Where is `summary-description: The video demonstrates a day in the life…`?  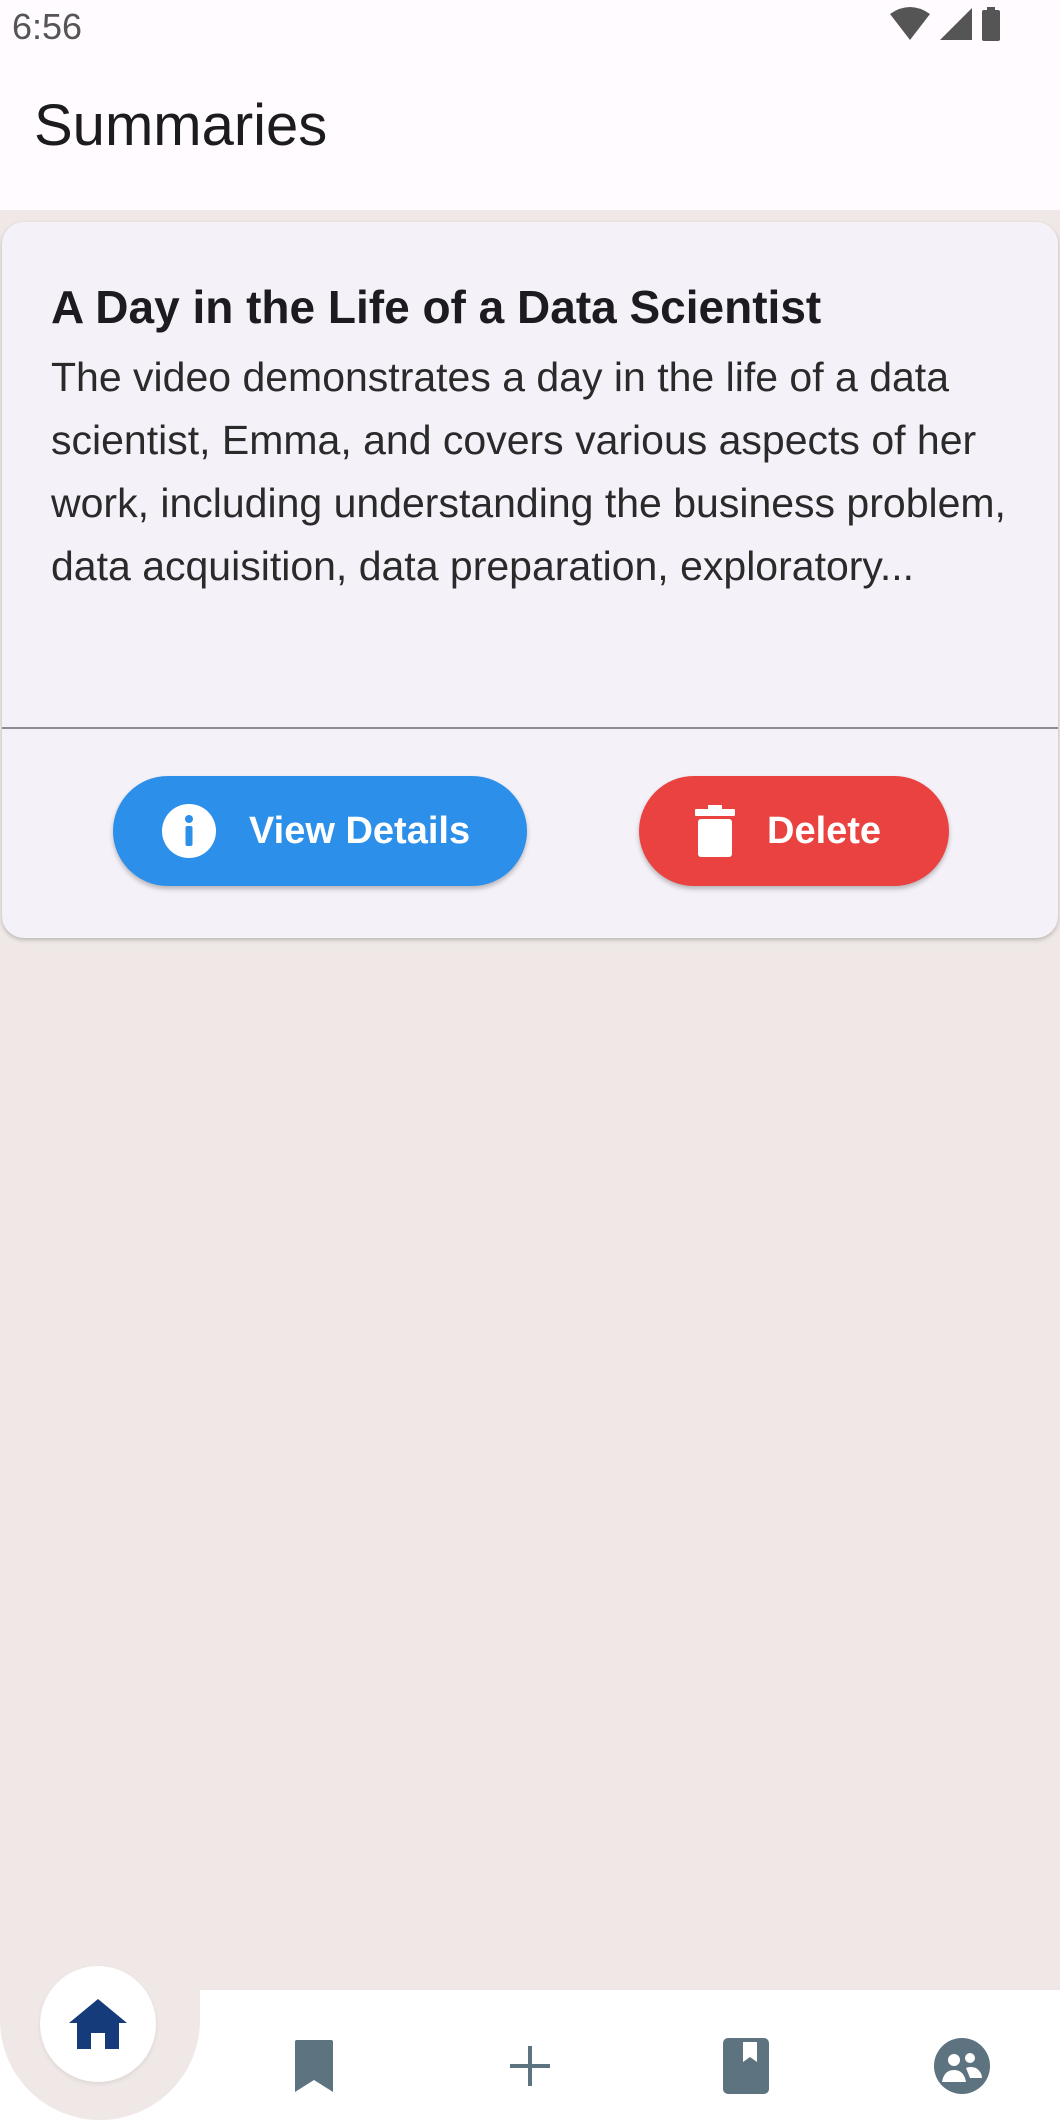
summary-description: The video demonstrates a day in the life… is located at coordinates (528, 471).